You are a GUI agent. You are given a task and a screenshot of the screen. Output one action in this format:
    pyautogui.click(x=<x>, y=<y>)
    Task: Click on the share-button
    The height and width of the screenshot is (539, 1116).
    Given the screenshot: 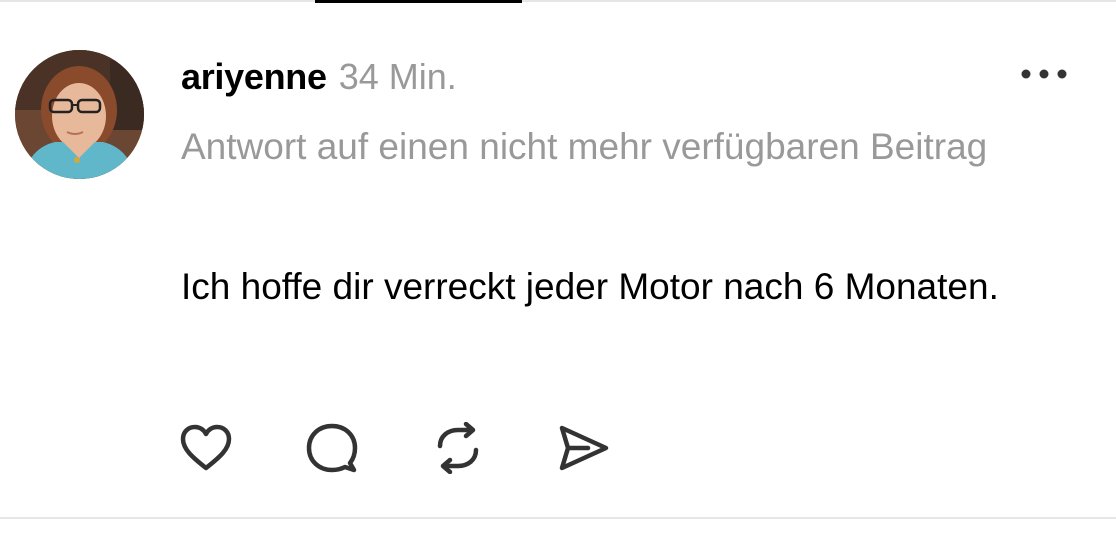 What is the action you would take?
    pyautogui.click(x=584, y=448)
    